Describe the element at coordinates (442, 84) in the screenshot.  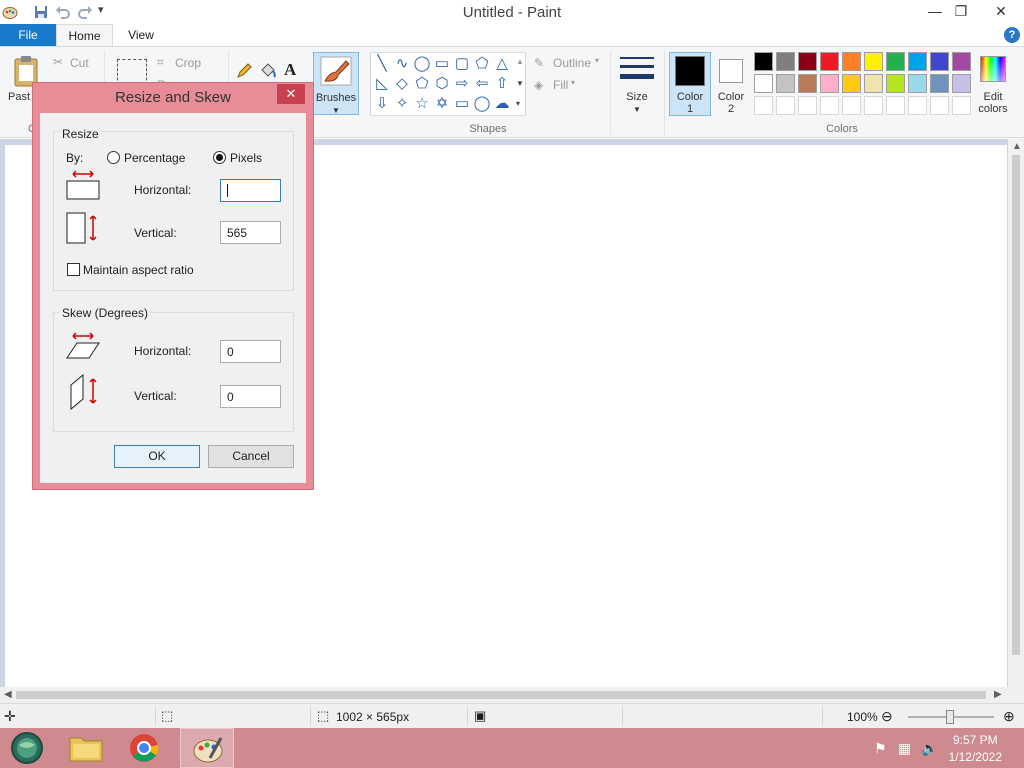
I see `hexagon-shape-icon: ⬡` at that location.